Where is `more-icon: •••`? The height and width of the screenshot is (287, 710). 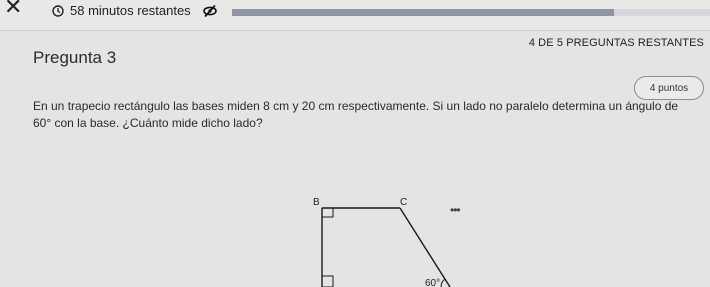
more-icon: ••• is located at coordinates (455, 210).